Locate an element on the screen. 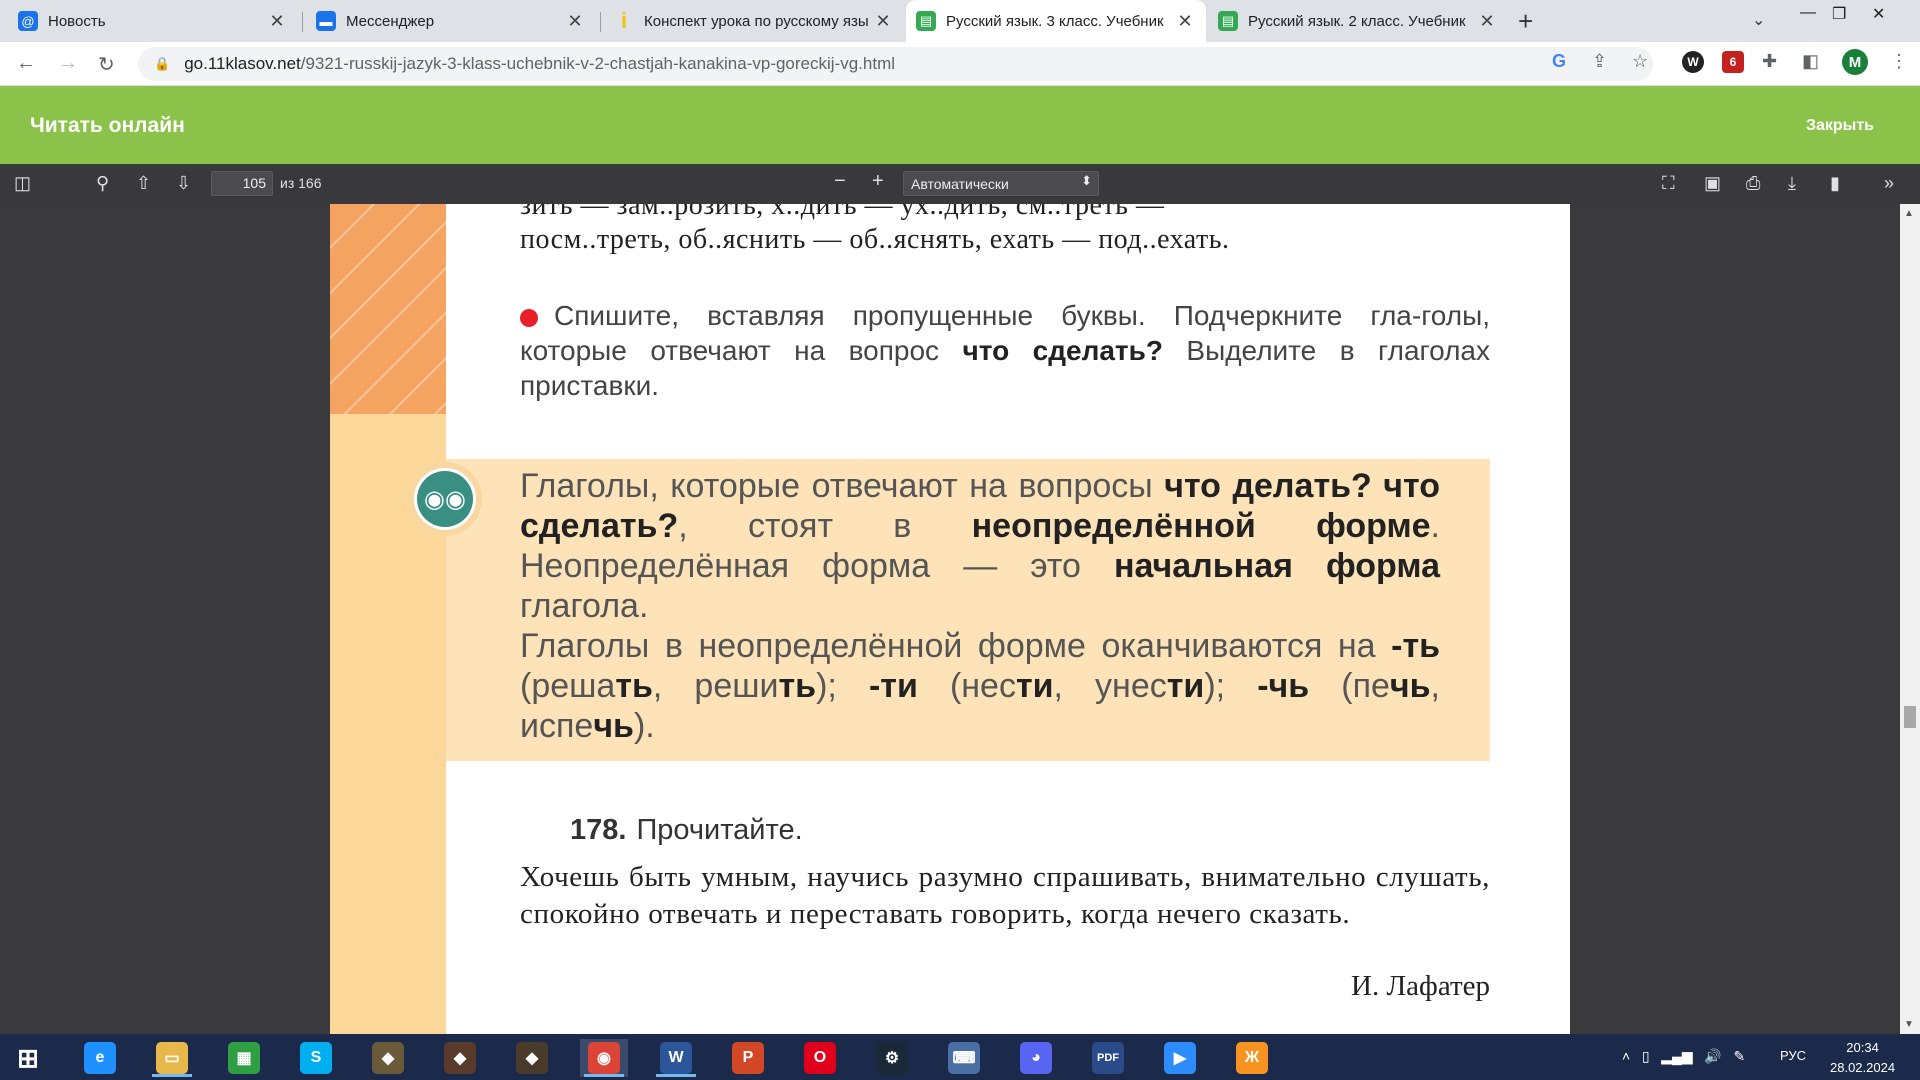 The height and width of the screenshot is (1080, 1920). odnoklassniki-icon: Ж is located at coordinates (1252, 1058).